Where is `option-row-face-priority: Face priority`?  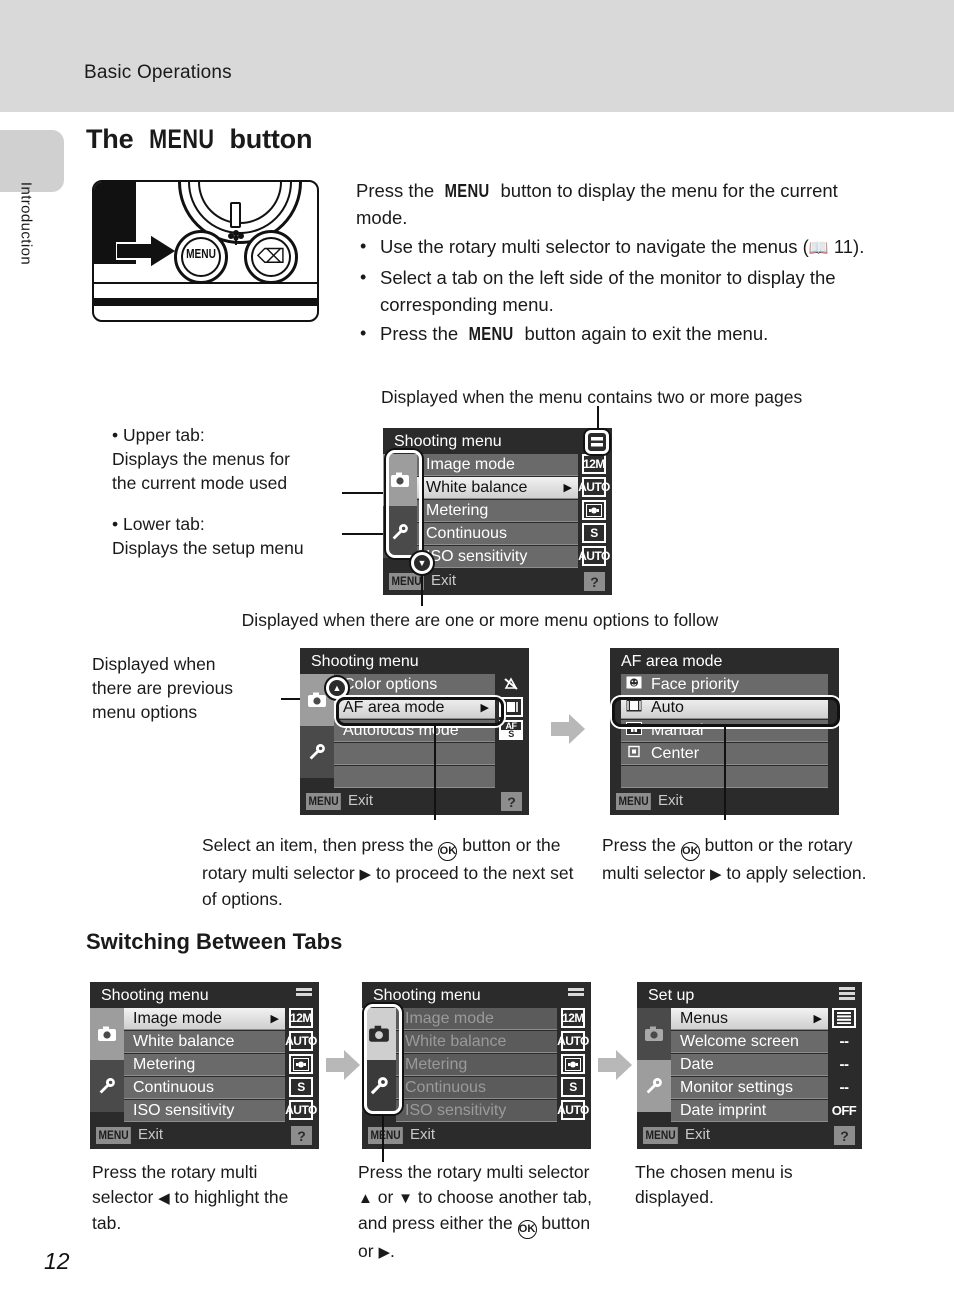 option-row-face-priority: Face priority is located at coordinates (724, 685).